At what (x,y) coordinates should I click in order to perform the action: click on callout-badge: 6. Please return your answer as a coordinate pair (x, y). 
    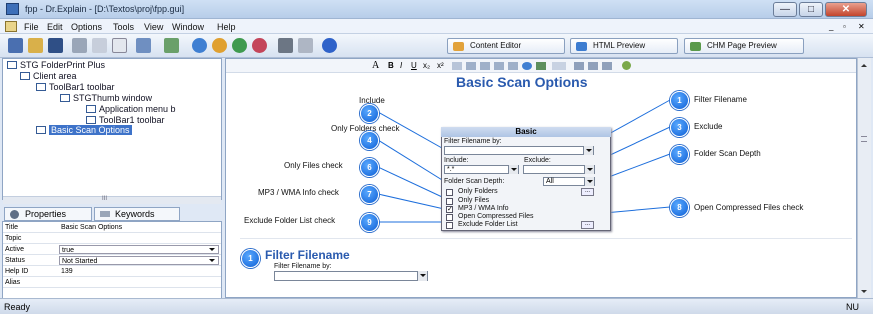
    Looking at the image, I should click on (369, 167).